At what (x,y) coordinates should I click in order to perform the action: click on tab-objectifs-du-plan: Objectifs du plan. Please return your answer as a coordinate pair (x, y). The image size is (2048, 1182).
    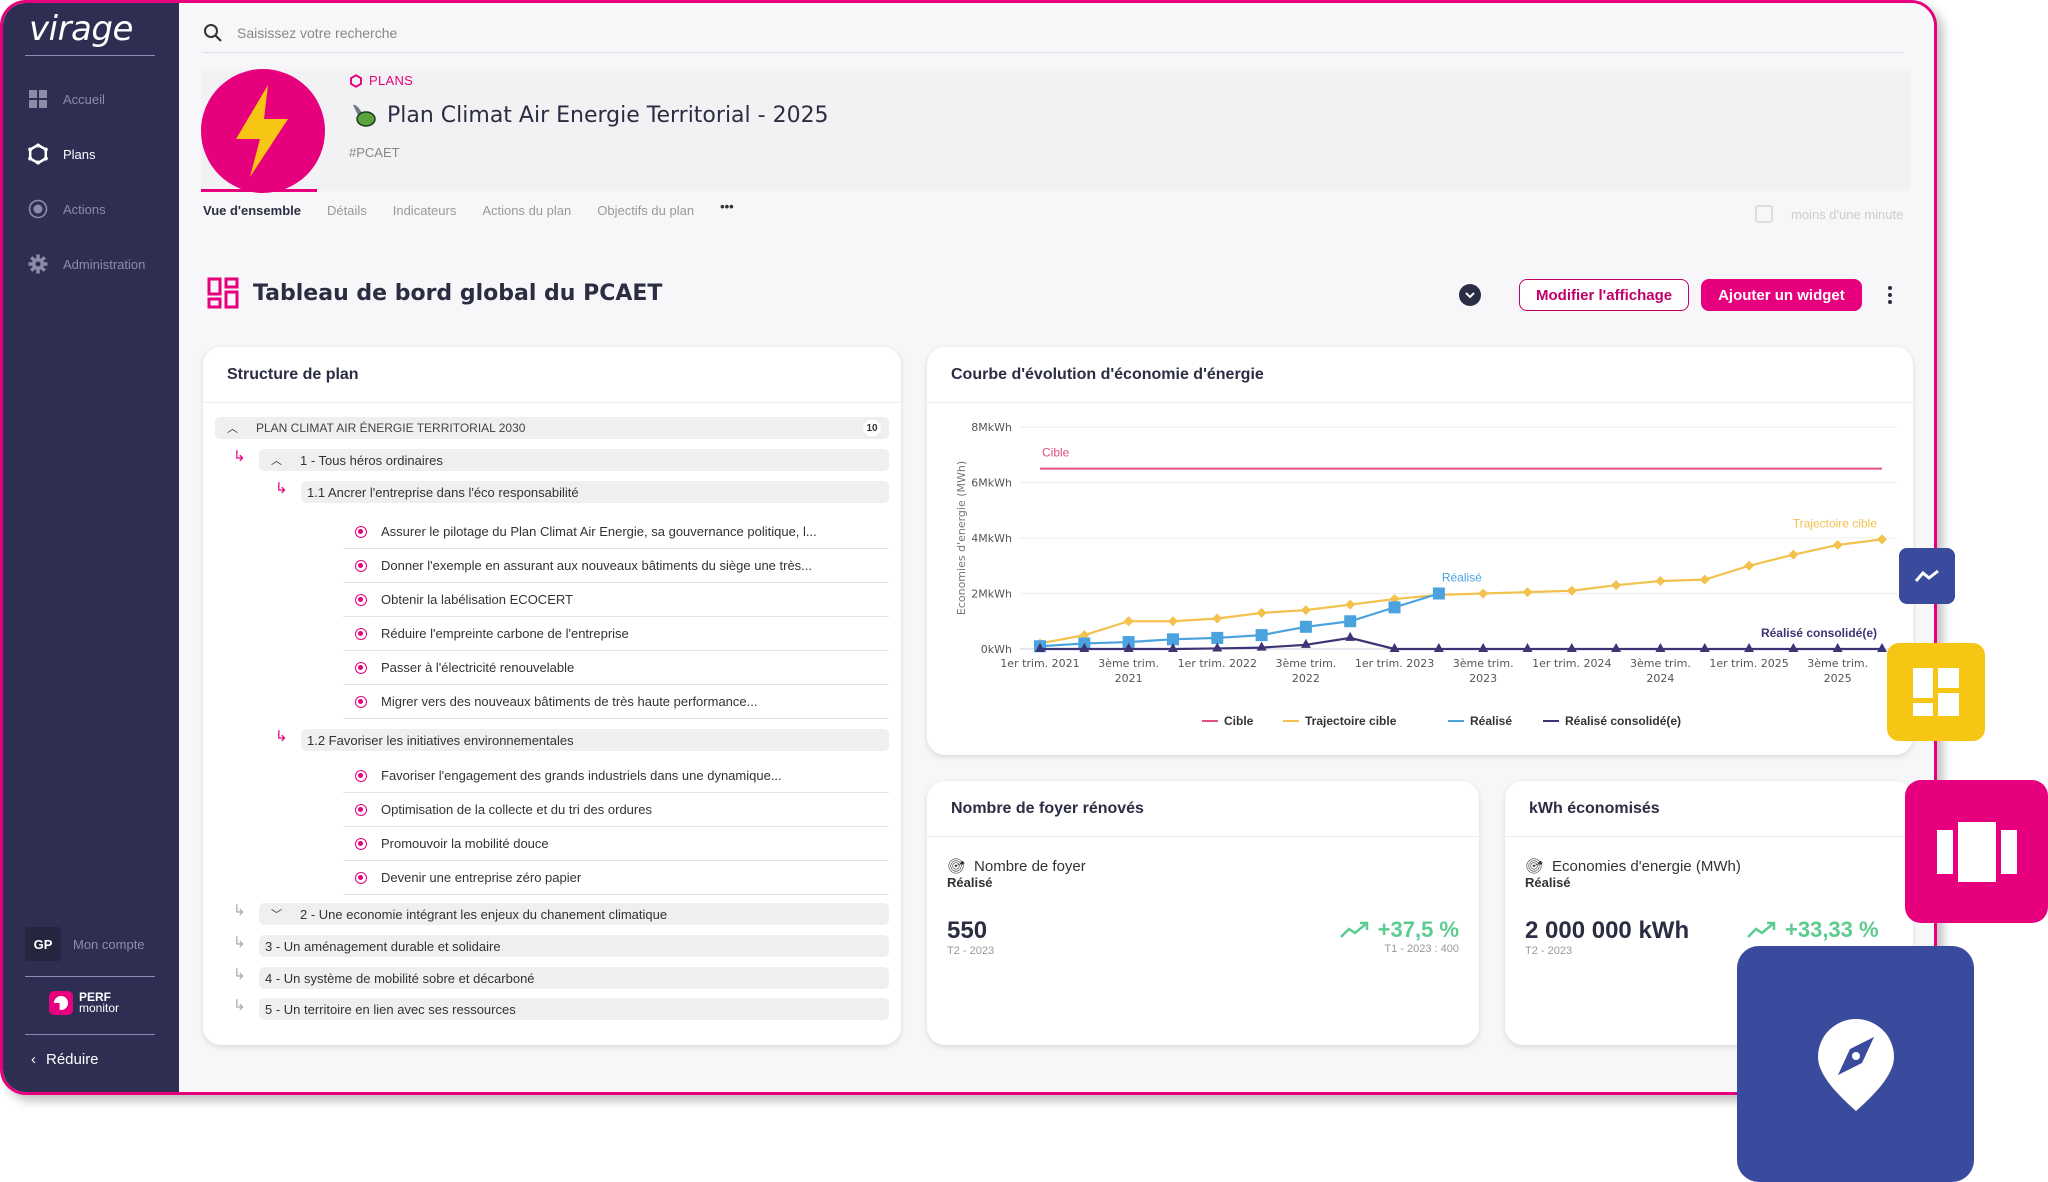
    Looking at the image, I should click on (645, 210).